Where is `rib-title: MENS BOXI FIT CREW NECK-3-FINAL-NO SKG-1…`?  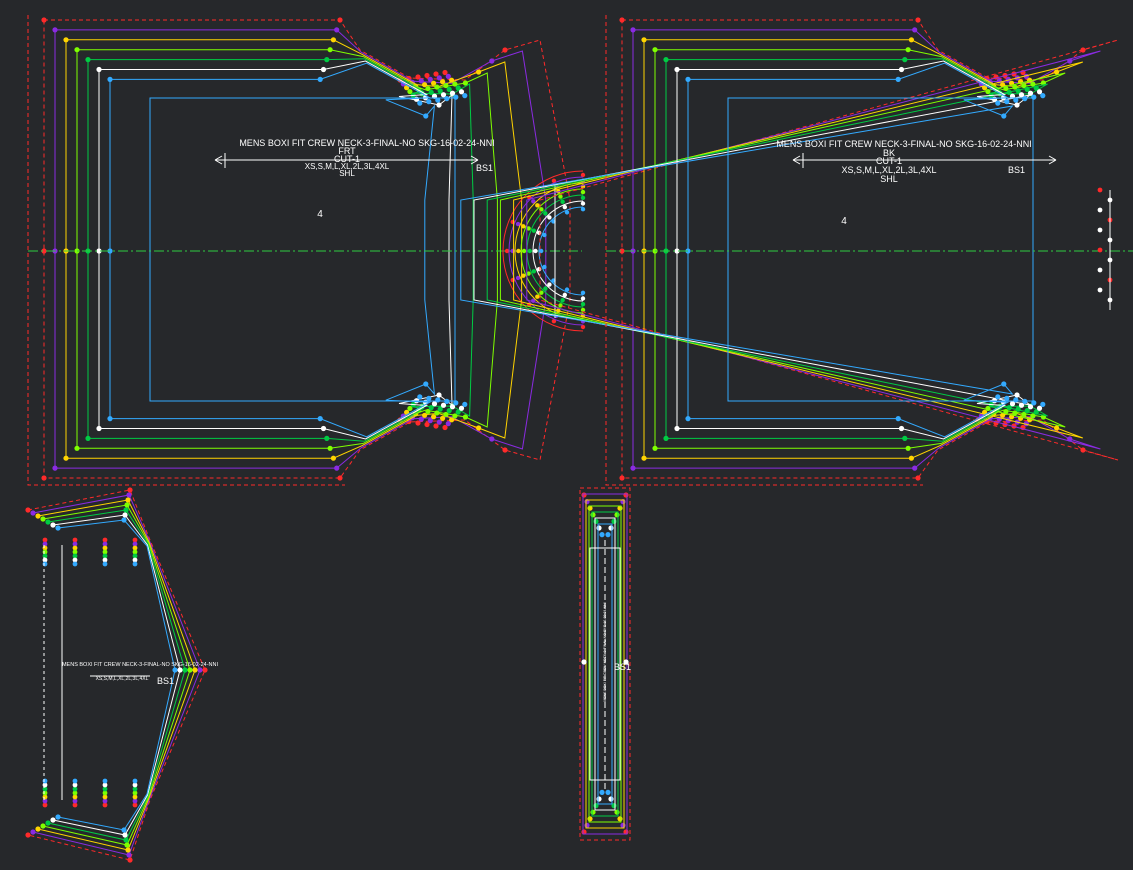 rib-title: MENS BOXI FIT CREW NECK-3-FINAL-NO SKG-1… is located at coordinates (605, 651).